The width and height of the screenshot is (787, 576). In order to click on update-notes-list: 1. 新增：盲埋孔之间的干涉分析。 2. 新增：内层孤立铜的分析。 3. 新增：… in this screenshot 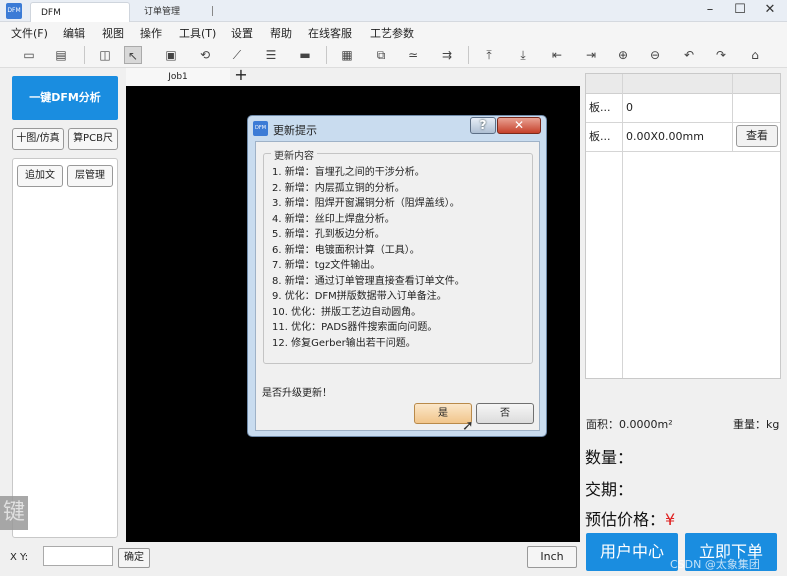, I will do `click(368, 258)`.